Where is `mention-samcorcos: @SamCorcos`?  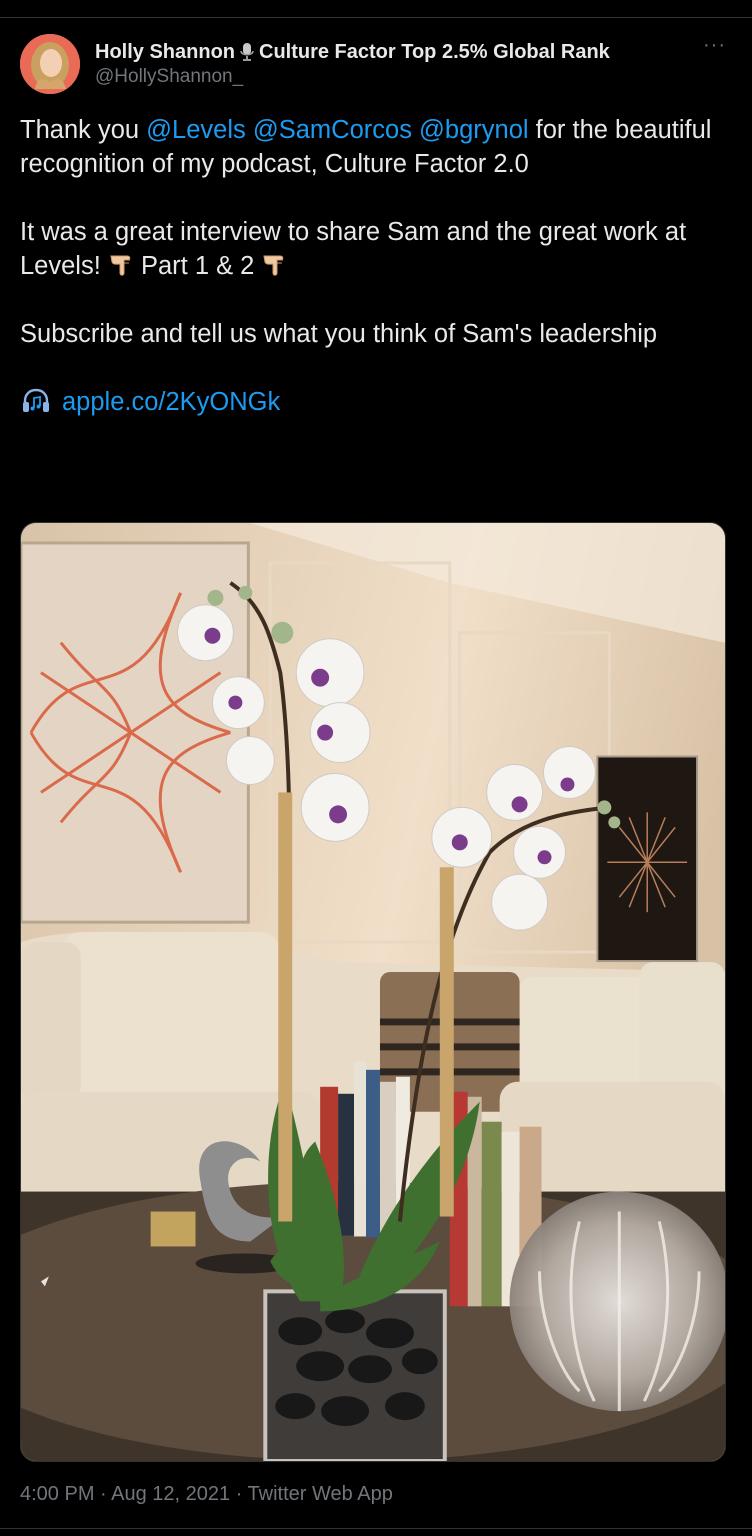 mention-samcorcos: @SamCorcos is located at coordinates (332, 130).